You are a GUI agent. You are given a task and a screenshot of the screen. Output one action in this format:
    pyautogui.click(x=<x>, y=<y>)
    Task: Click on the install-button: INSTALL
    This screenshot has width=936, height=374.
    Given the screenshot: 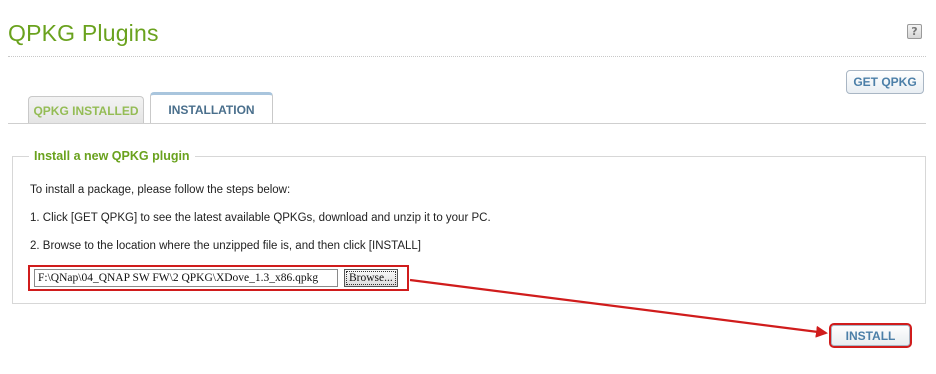 What is the action you would take?
    pyautogui.click(x=870, y=335)
    